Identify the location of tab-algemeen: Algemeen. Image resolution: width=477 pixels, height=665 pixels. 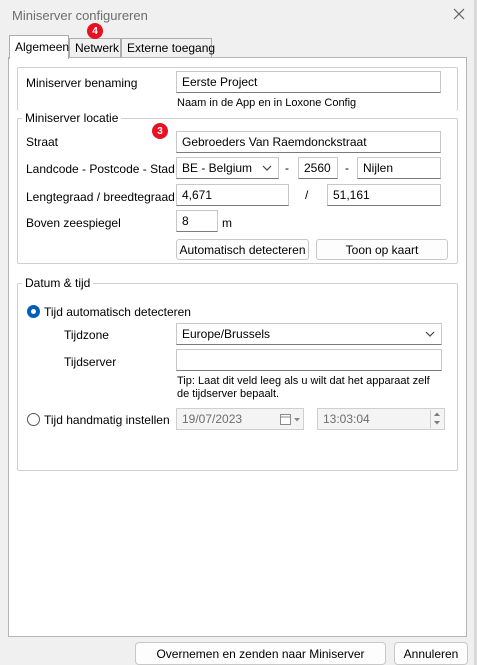
(39, 47).